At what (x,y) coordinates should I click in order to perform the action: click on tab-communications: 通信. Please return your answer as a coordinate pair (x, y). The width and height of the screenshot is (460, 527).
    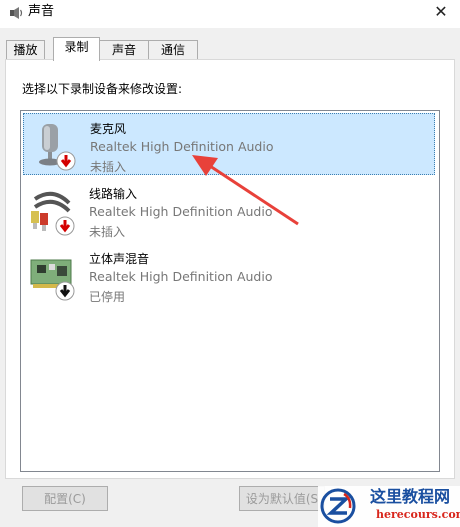
    Looking at the image, I should click on (173, 50).